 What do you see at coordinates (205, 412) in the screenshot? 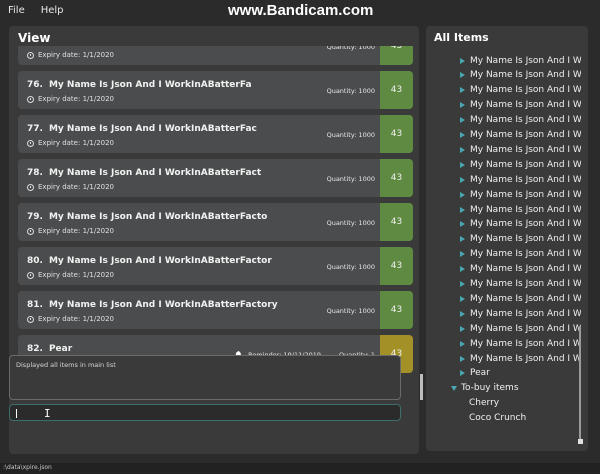
I see `command-input: I` at bounding box center [205, 412].